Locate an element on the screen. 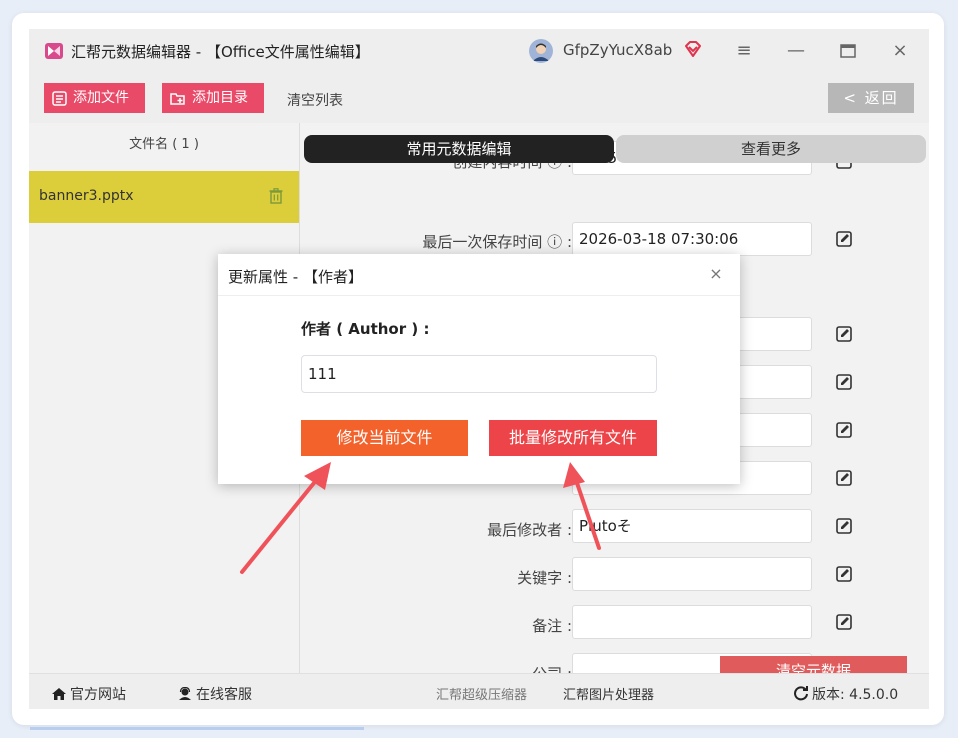  tab-view-more: 查看更多 is located at coordinates (771, 149).